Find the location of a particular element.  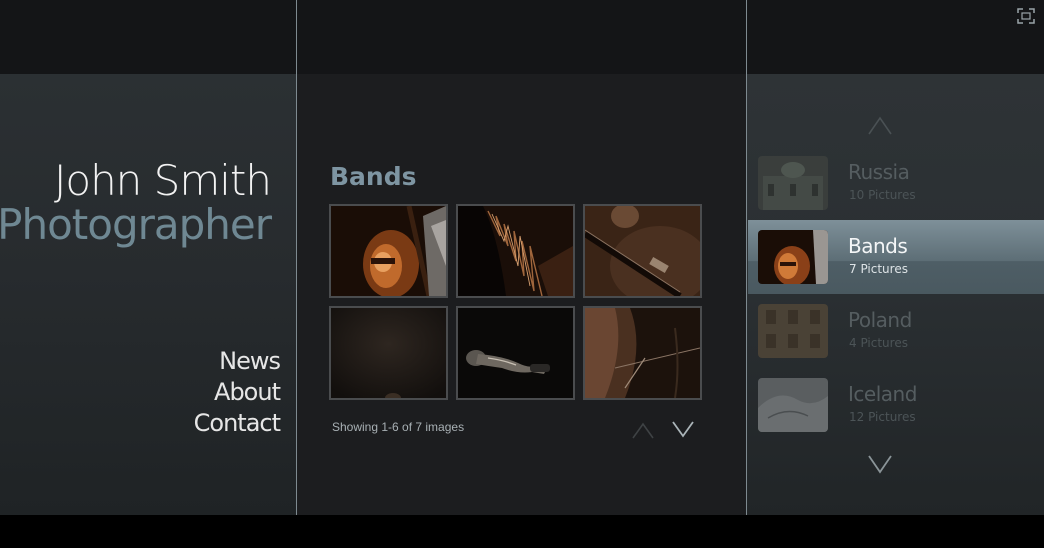

thumbnail-grid is located at coordinates (516, 302).